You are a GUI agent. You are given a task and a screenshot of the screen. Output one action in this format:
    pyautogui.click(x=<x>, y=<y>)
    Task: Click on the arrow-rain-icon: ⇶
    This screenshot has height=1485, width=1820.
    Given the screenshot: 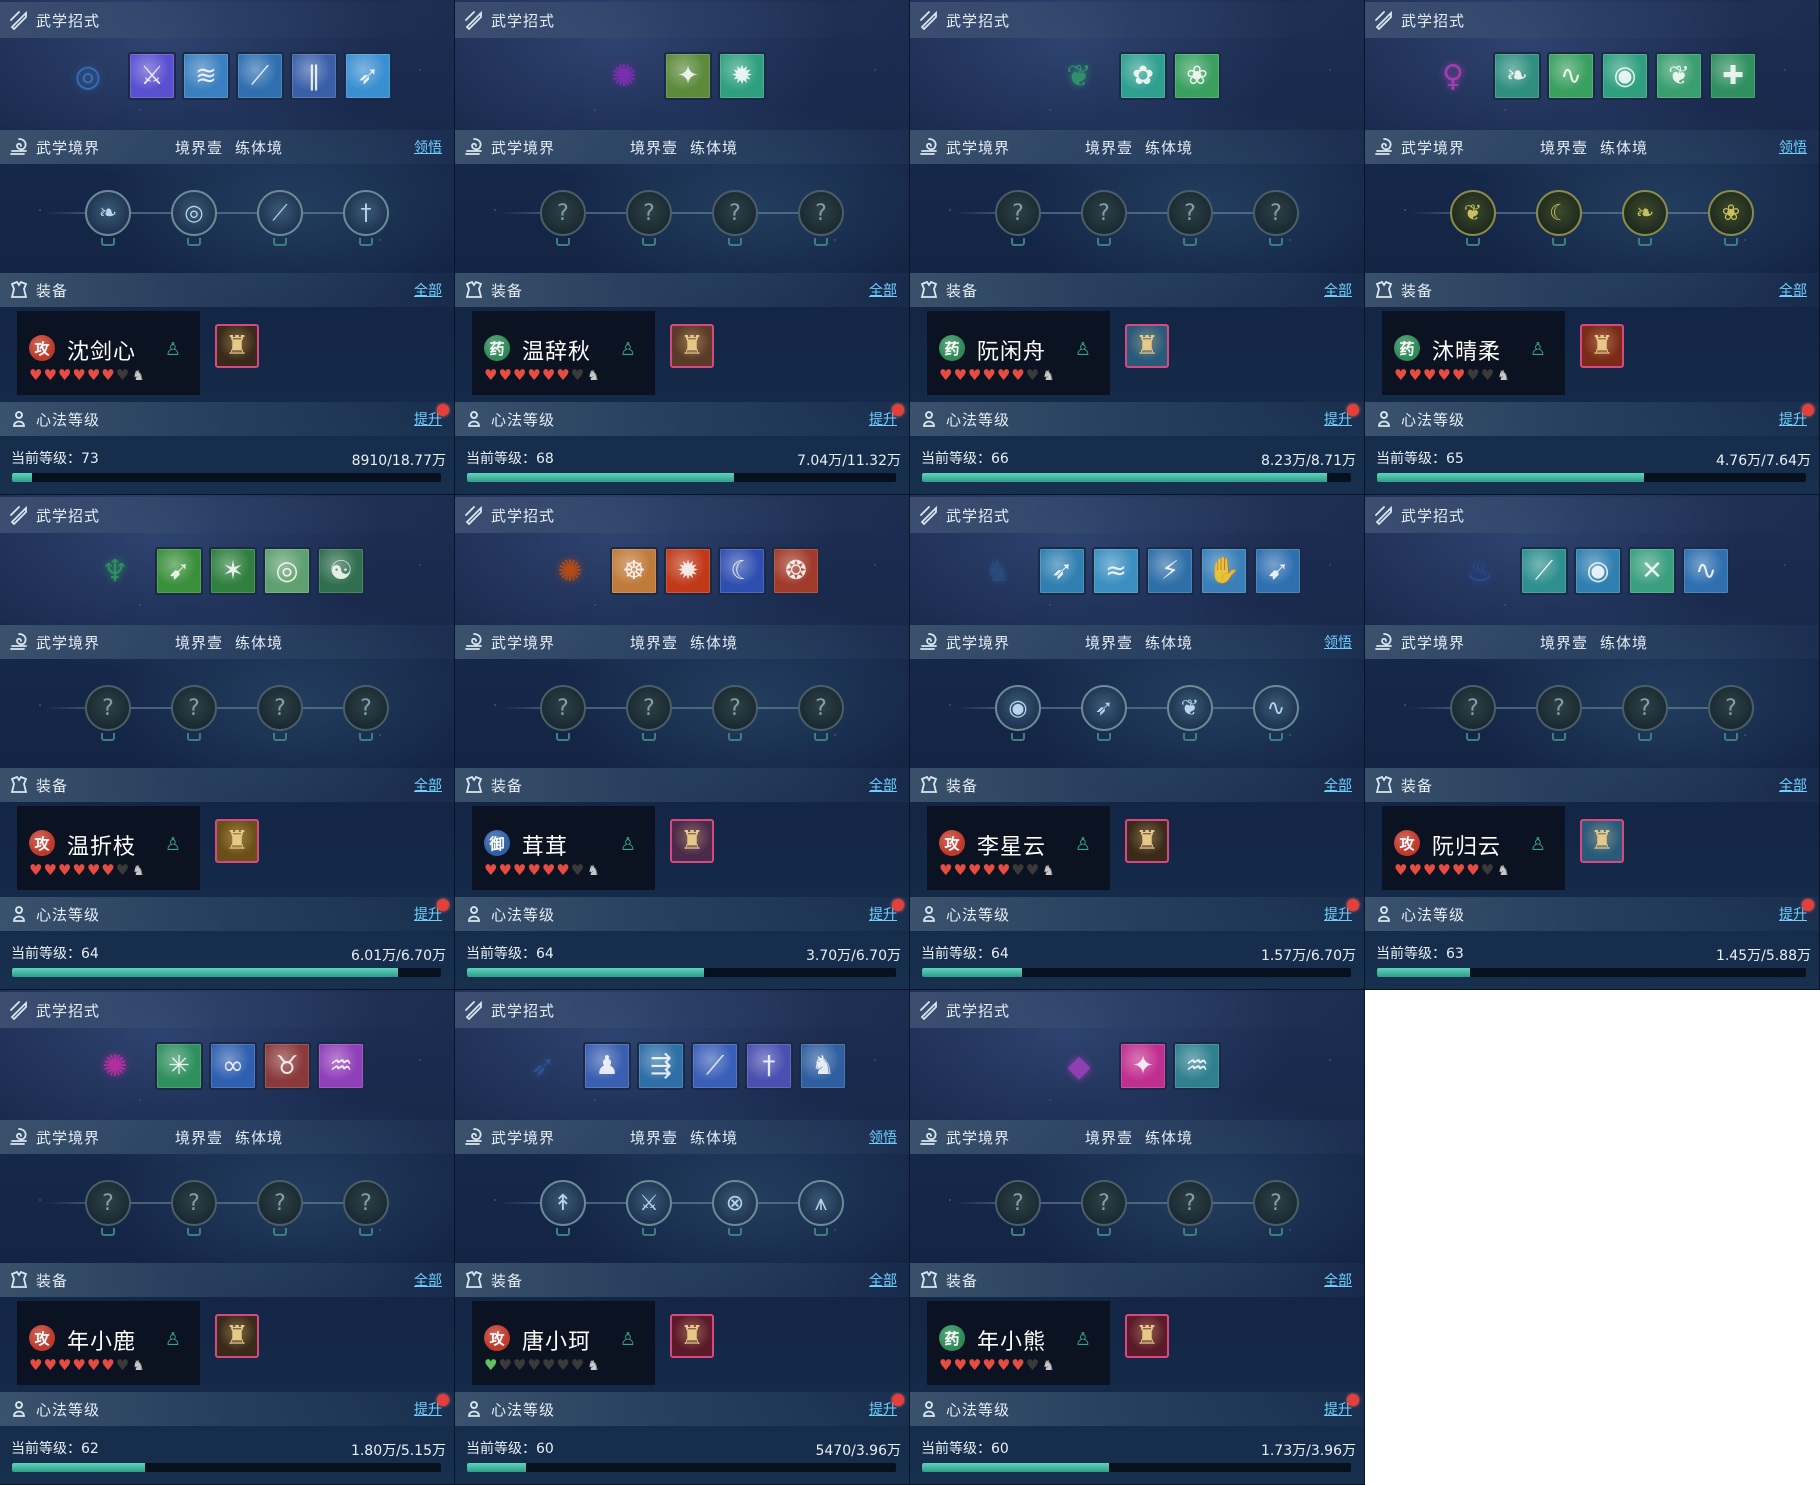 What is the action you would take?
    pyautogui.click(x=661, y=1066)
    